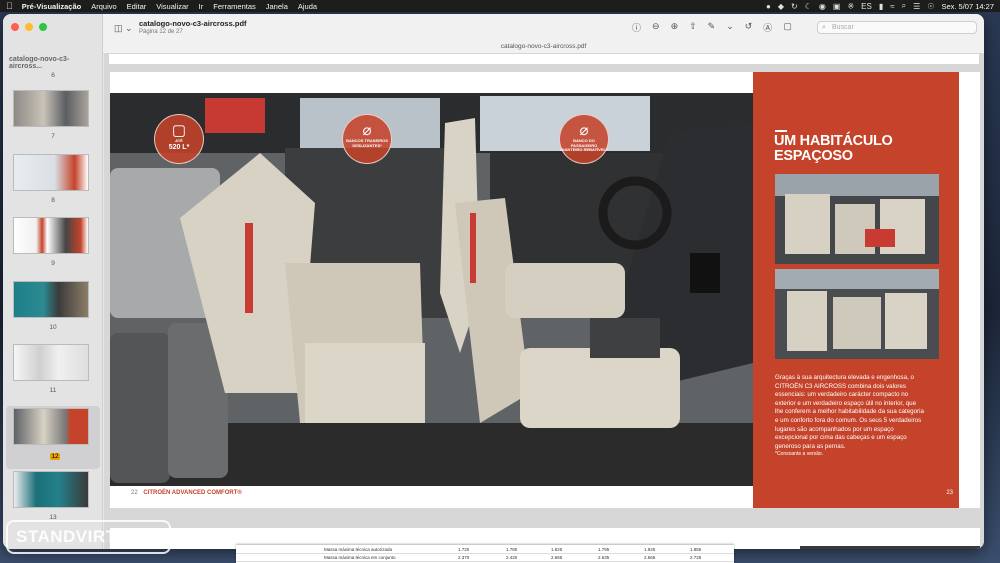  Describe the element at coordinates (134, 493) in the screenshot. I see `left-page-number: 22` at that location.